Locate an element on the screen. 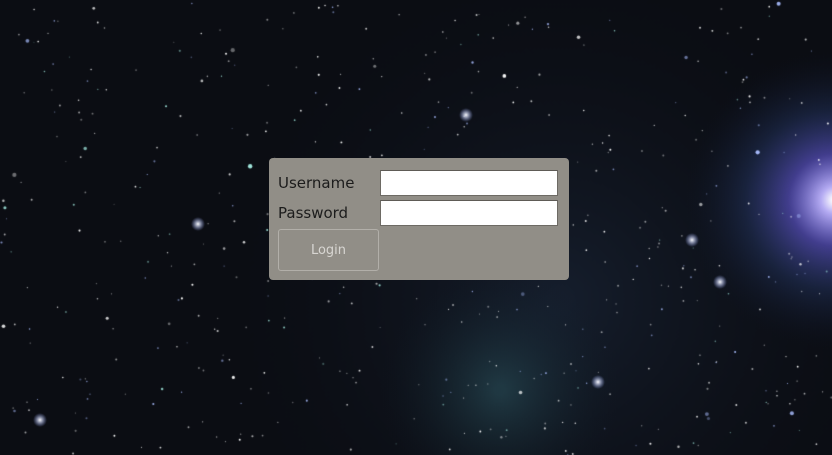  username-label: Username is located at coordinates (316, 183).